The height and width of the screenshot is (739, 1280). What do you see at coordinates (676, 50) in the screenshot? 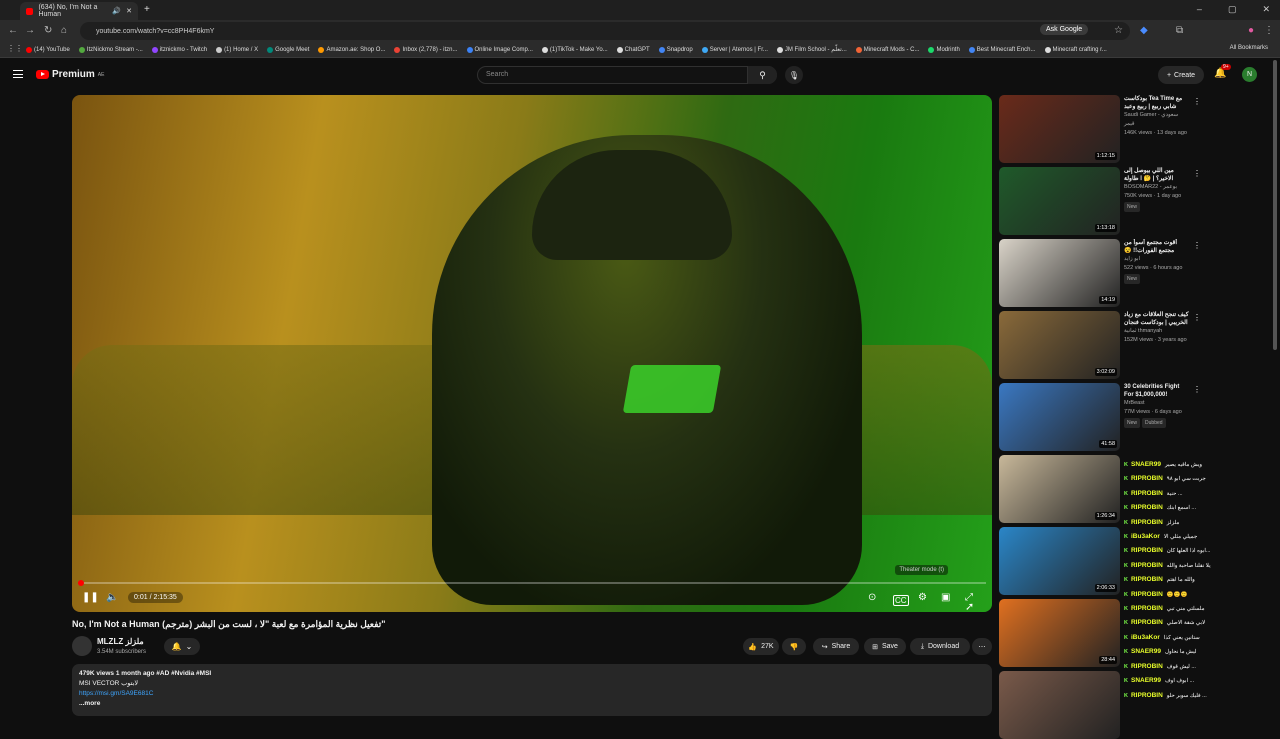
I see `bookmark-item: Snapdrop` at bounding box center [676, 50].